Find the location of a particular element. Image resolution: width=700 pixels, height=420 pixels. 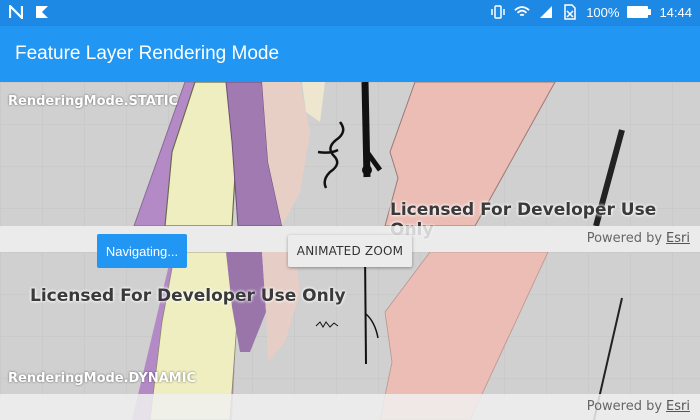

dynamic-attribution-bar: Powered by Esri is located at coordinates (350, 407).